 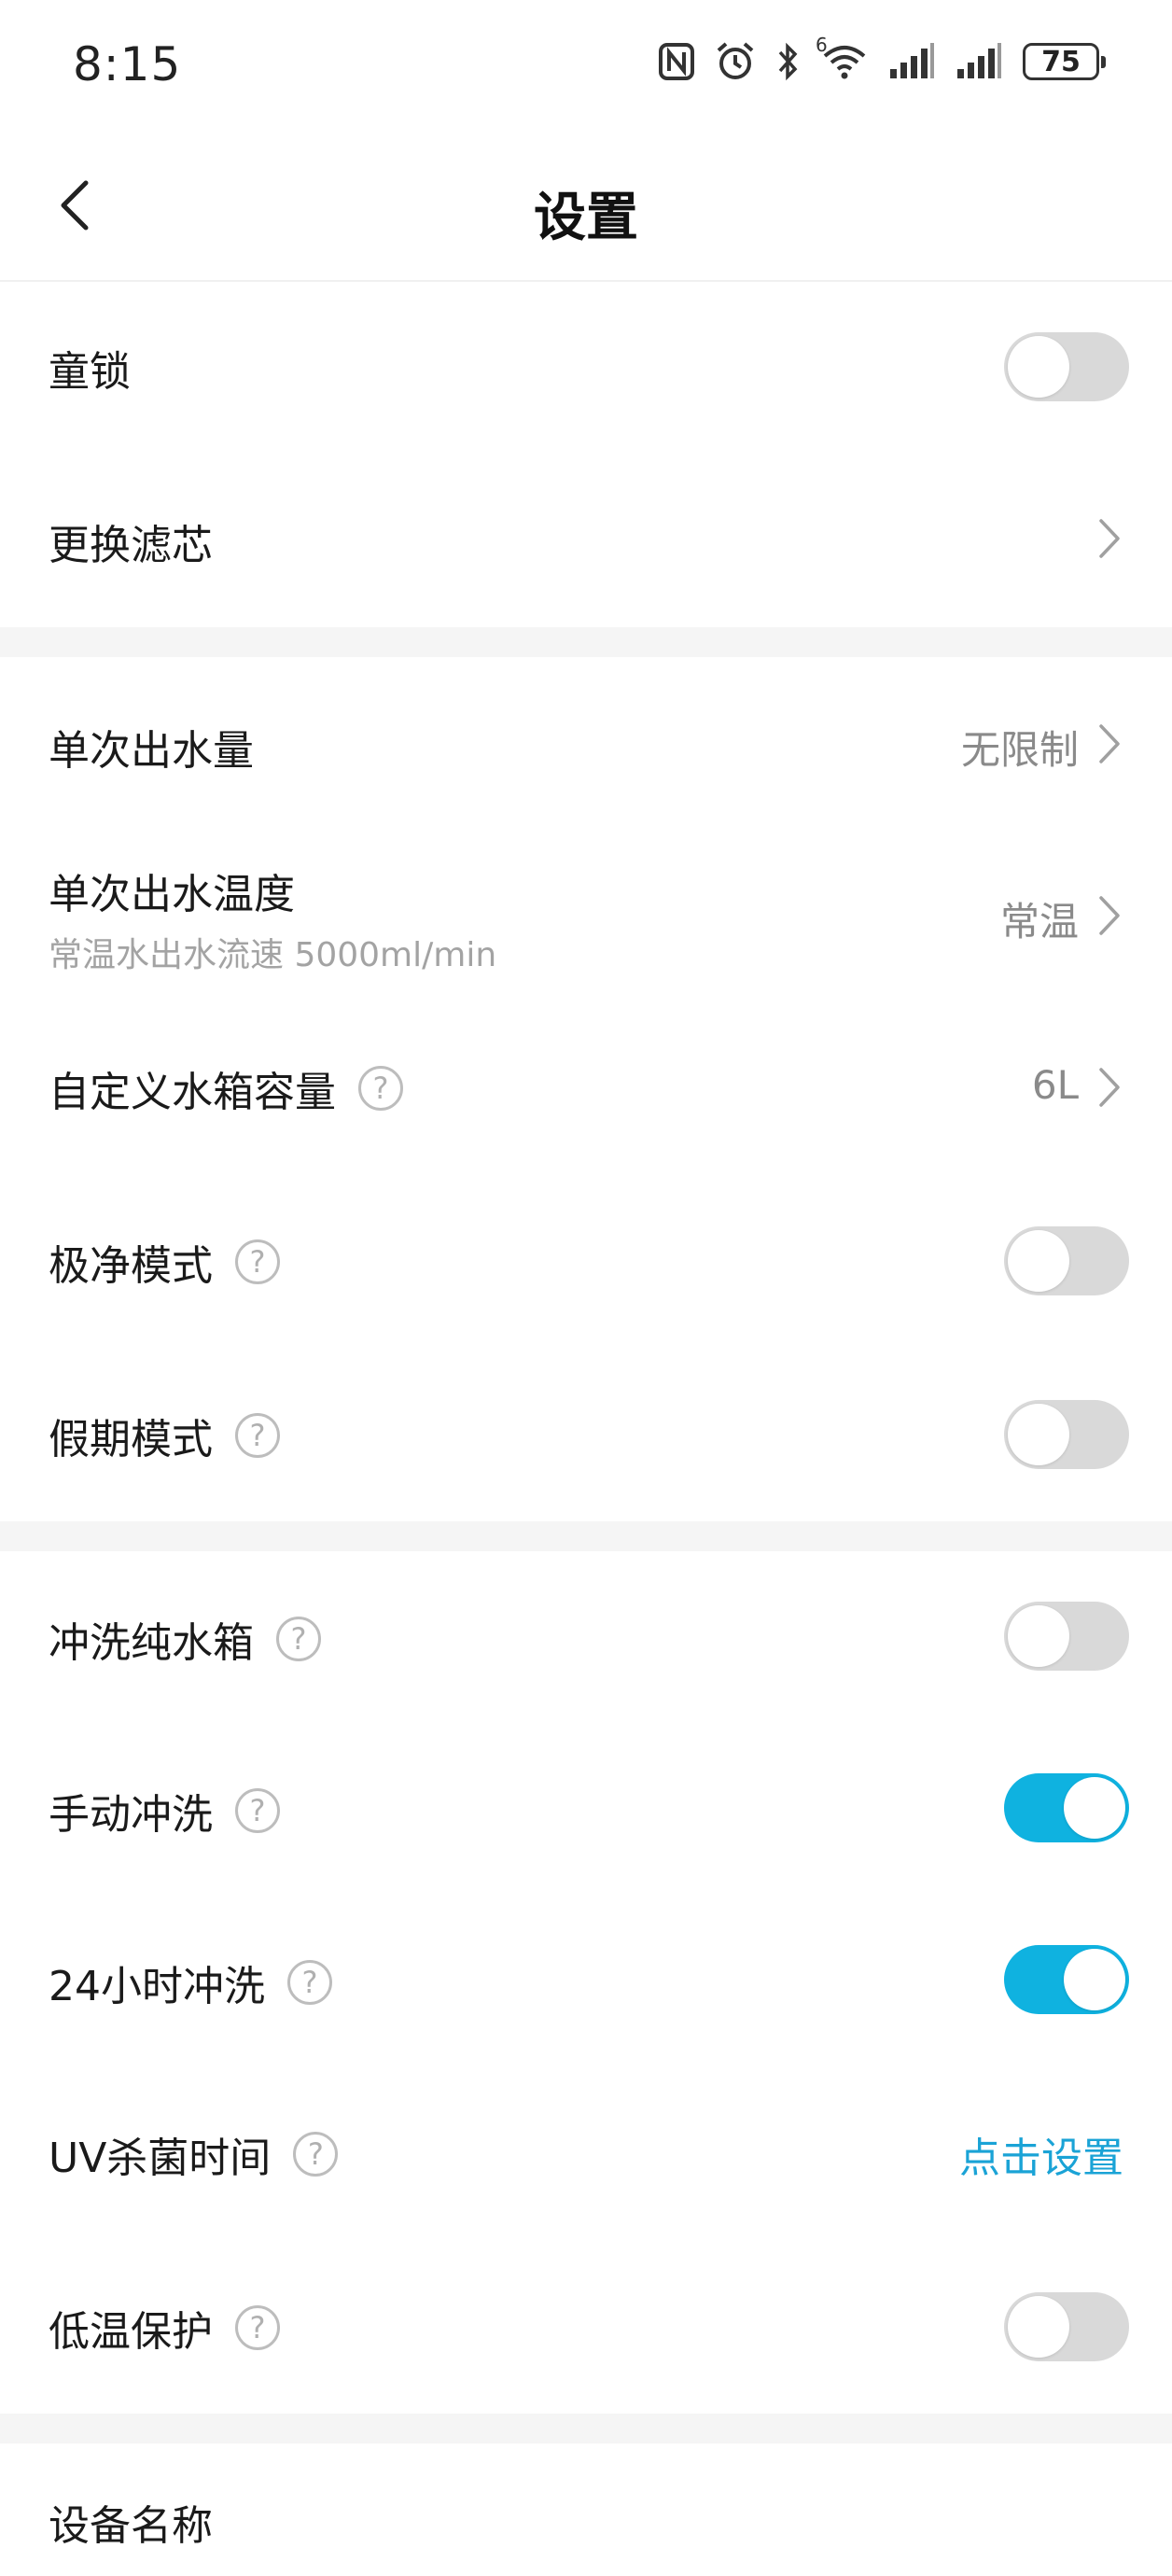 I want to click on row-value: 无限制, so click(x=1020, y=750).